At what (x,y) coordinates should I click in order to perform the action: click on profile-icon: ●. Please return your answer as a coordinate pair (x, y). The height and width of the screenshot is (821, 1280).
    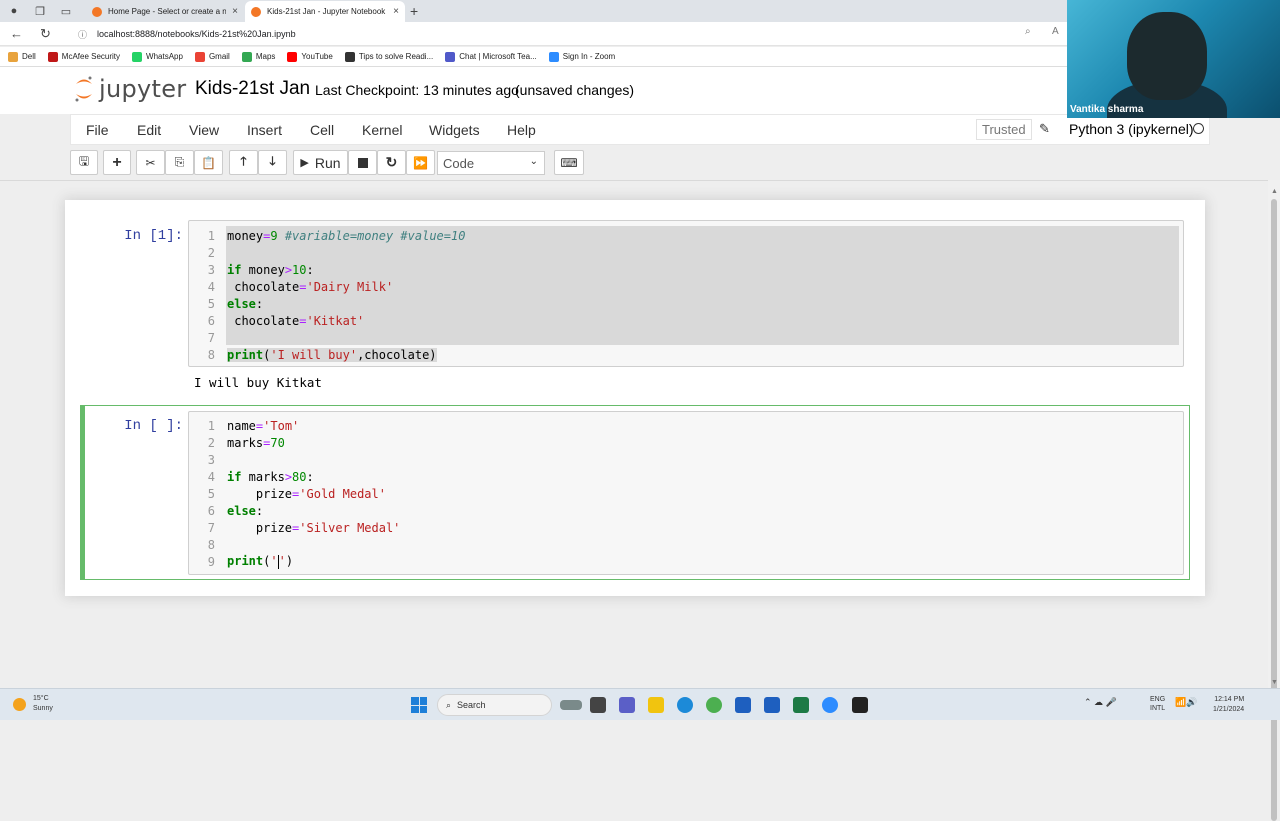
    Looking at the image, I should click on (14, 11).